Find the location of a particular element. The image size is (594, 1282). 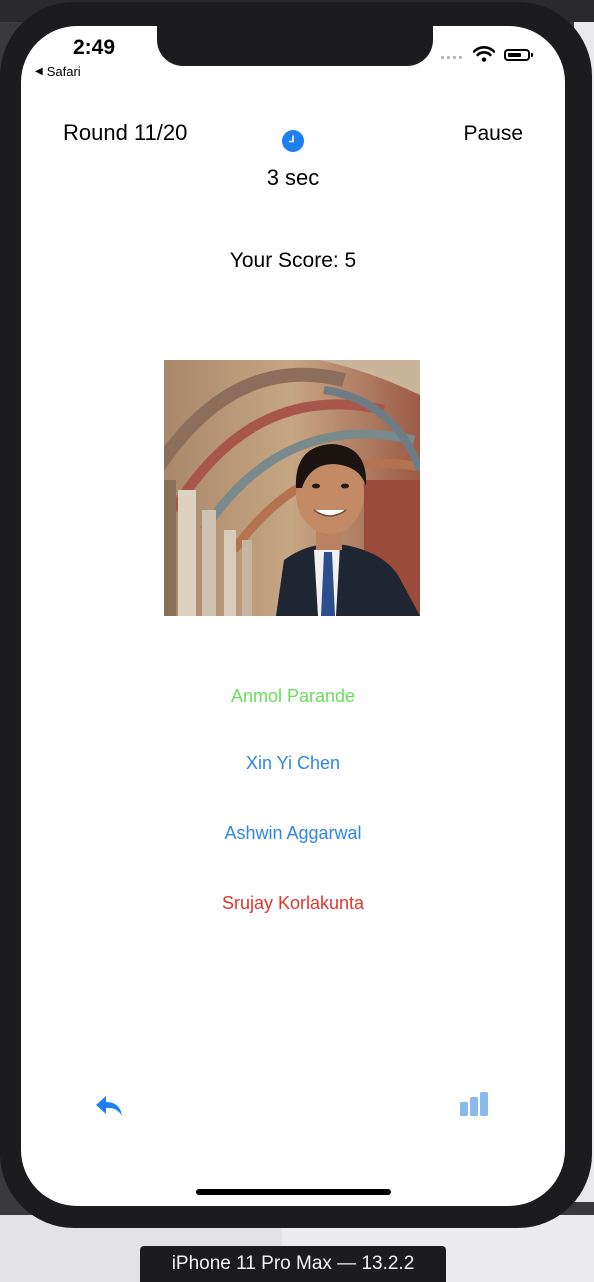

status-time: 2:49 is located at coordinates (94, 47).